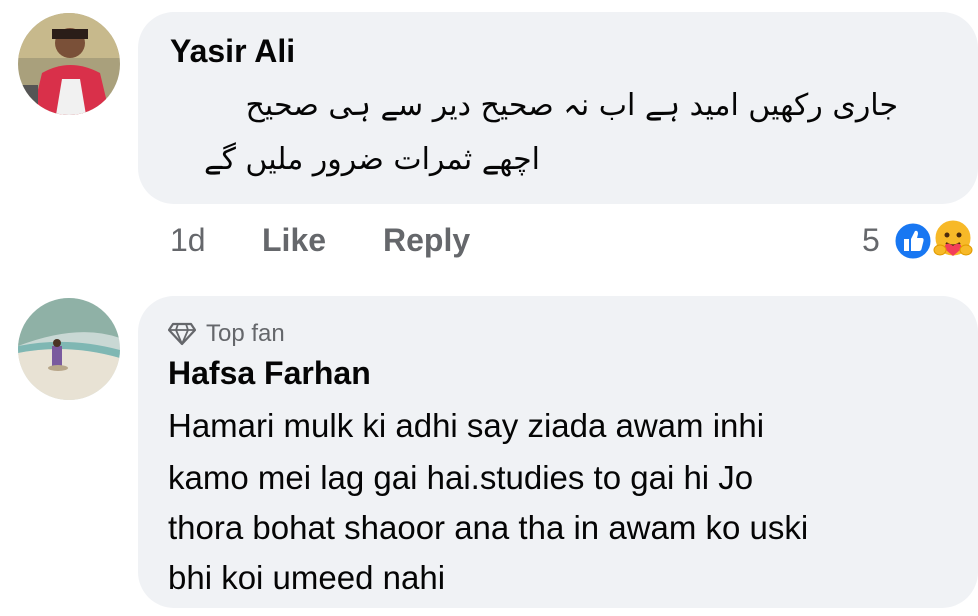  I want to click on comment-text-line: bhi koi umeed nahi, so click(307, 577).